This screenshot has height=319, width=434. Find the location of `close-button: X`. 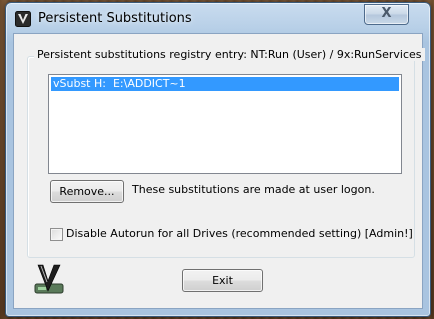

close-button: X is located at coordinates (386, 14).